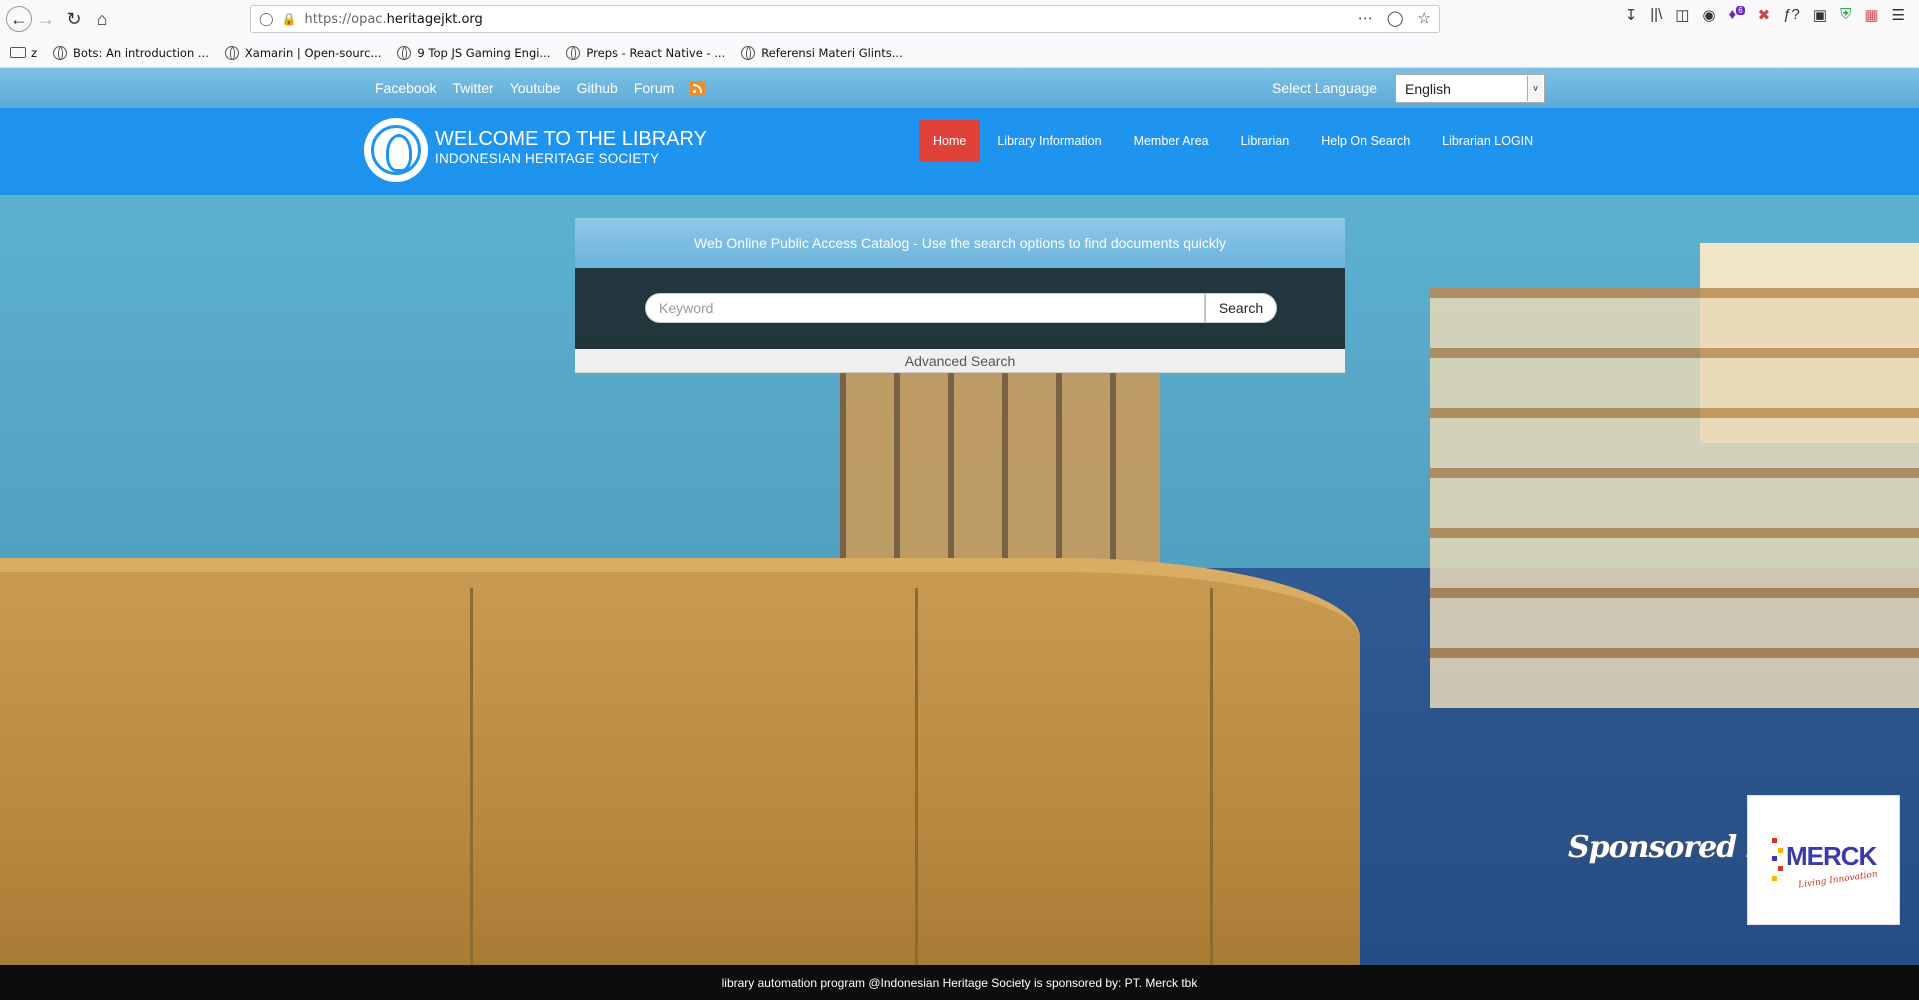  What do you see at coordinates (1265, 141) in the screenshot?
I see `menu-librarian: Librarian` at bounding box center [1265, 141].